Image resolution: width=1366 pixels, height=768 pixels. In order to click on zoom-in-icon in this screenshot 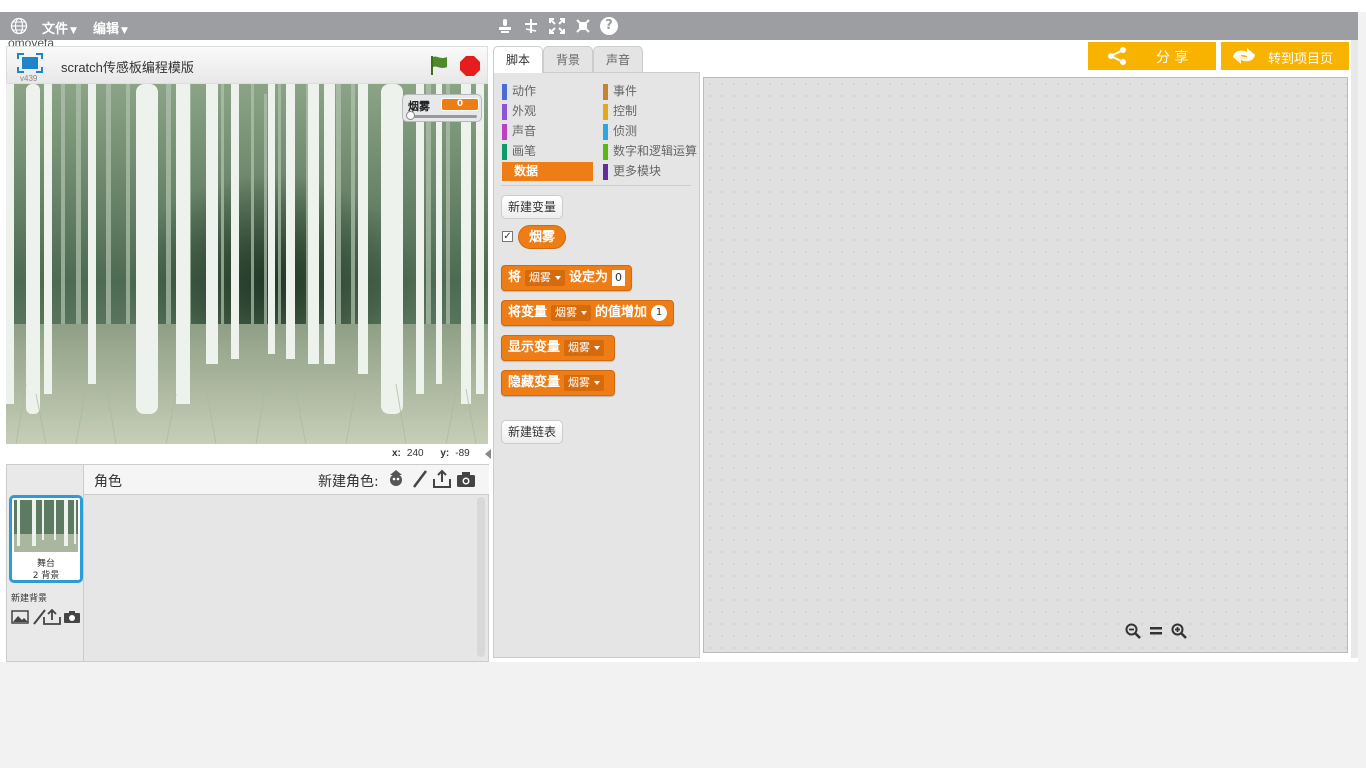, I will do `click(1179, 631)`.